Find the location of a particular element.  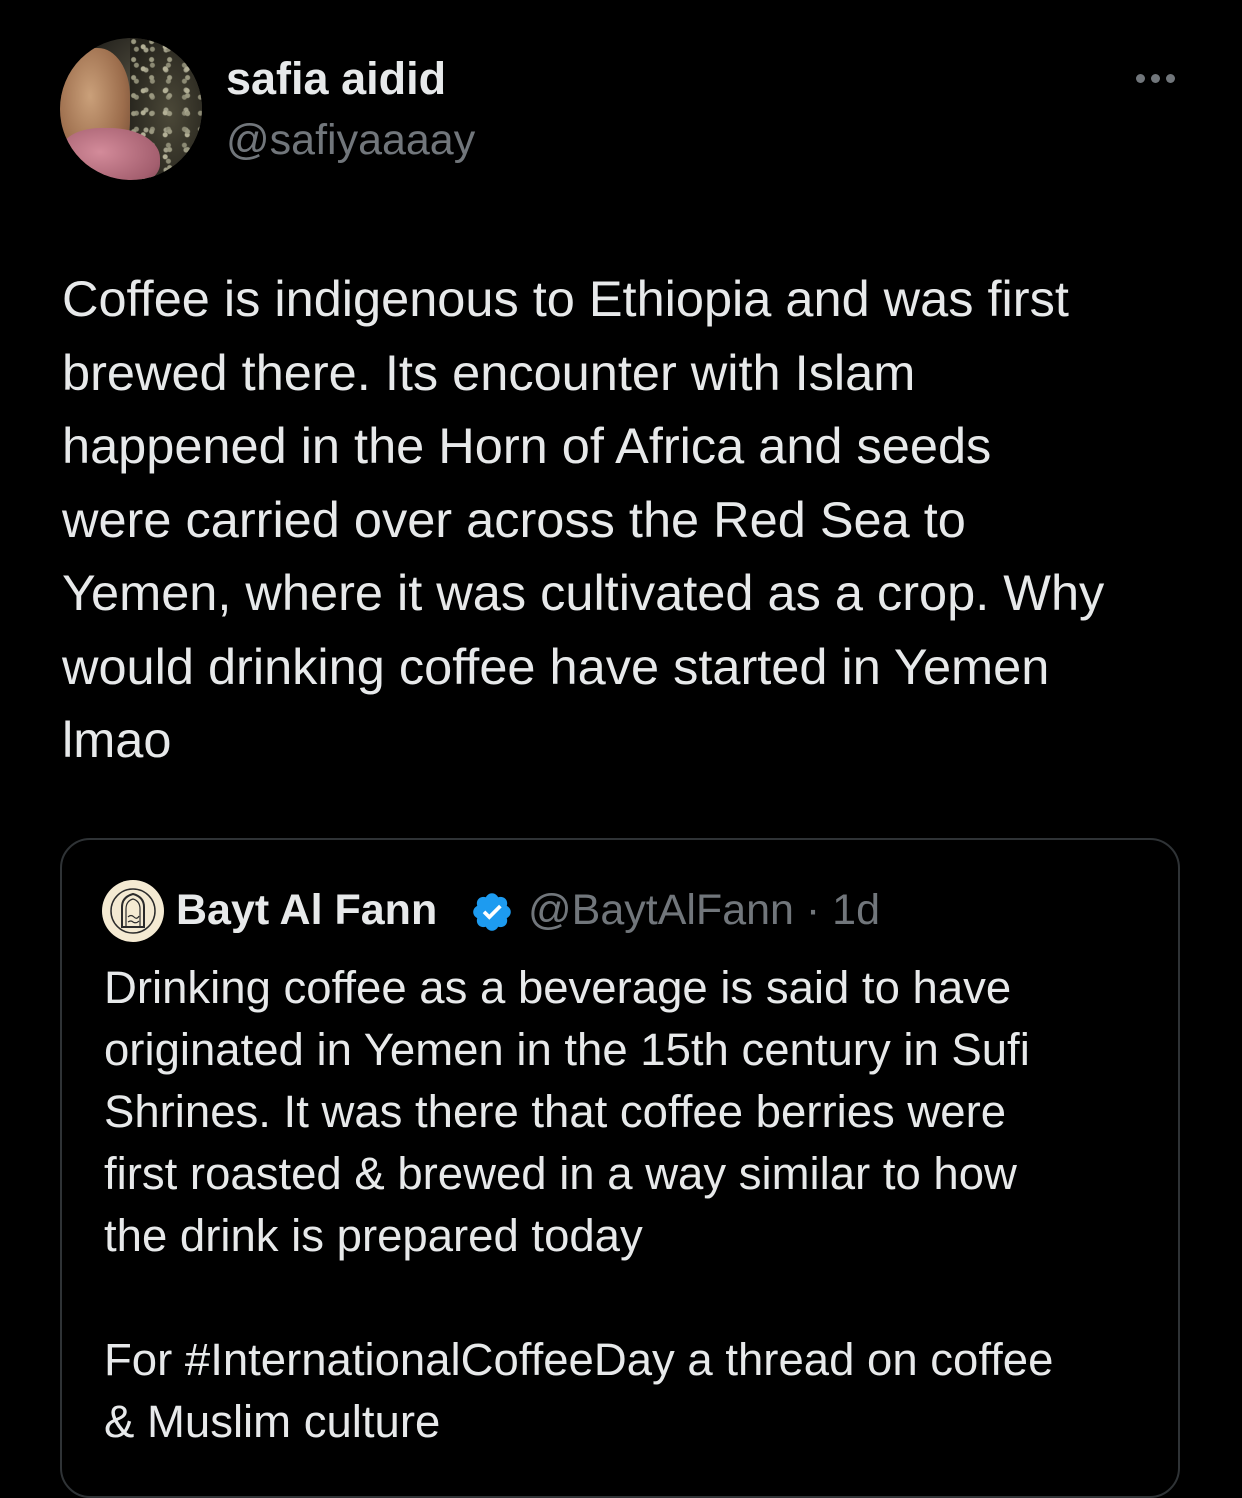

verified-badge-icon is located at coordinates (492, 912).